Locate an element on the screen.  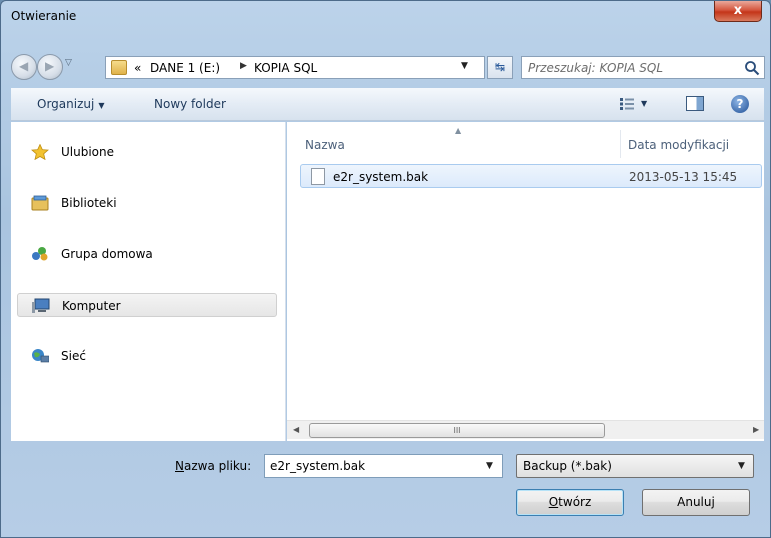
chevron-down-icon: ▼ is located at coordinates (101, 105).